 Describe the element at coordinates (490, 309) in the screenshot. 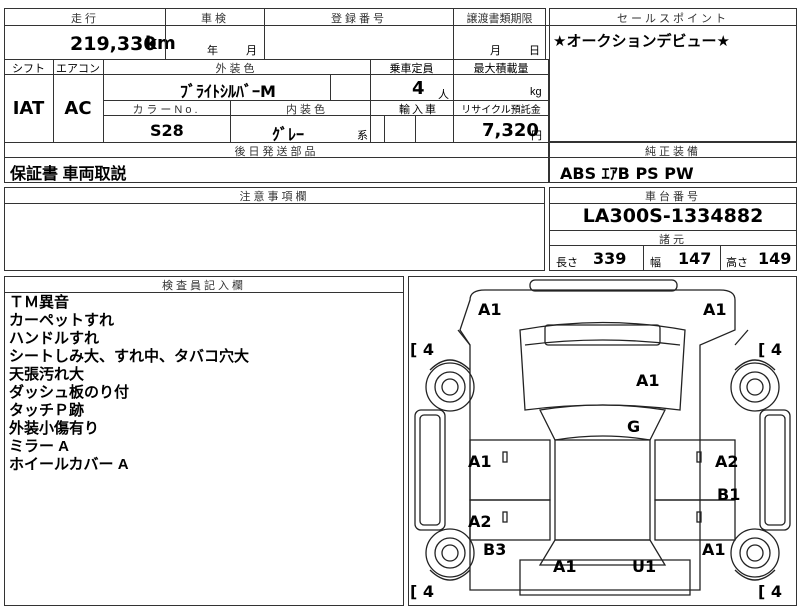

I see `mark-front-left: A1` at that location.